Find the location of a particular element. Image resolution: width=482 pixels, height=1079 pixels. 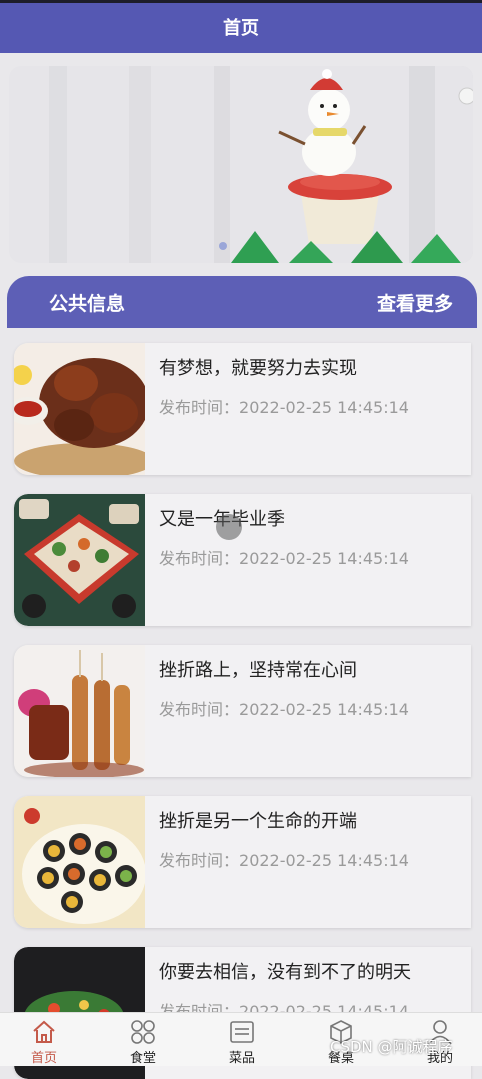

home-icon is located at coordinates (44, 1031).